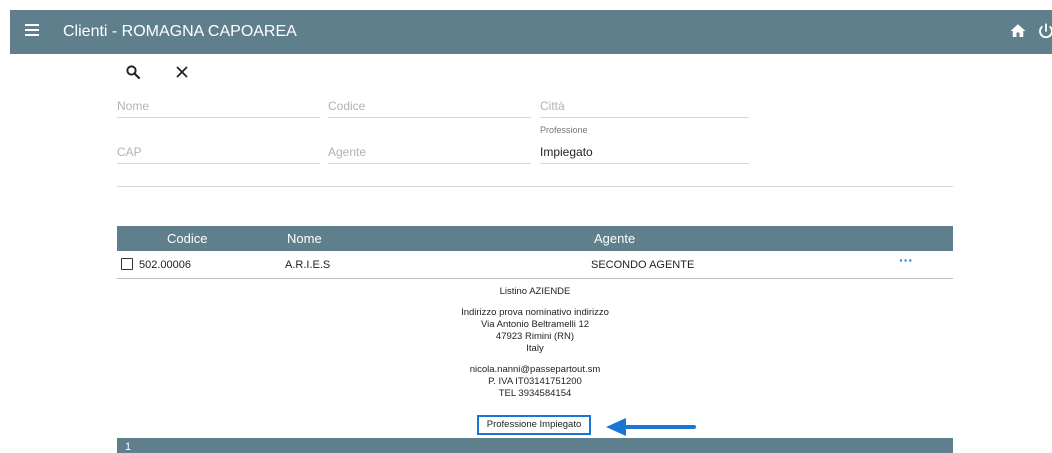  Describe the element at coordinates (1018, 31) in the screenshot. I see `home-icon` at that location.